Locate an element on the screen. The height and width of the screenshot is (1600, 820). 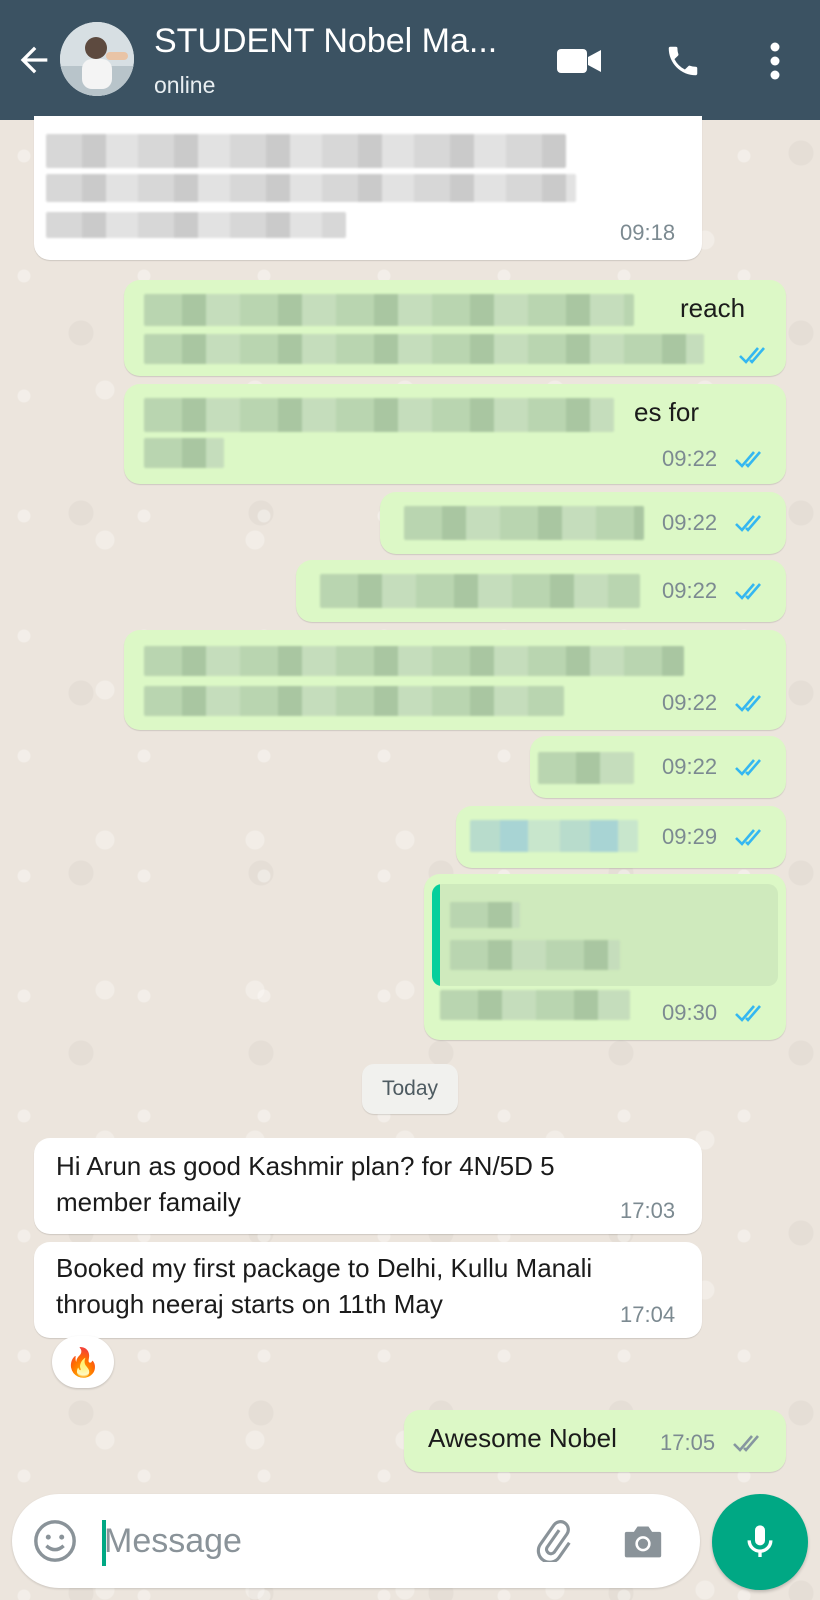
chat-header: STUDENT Nobel Ma... online is located at coordinates (410, 60).